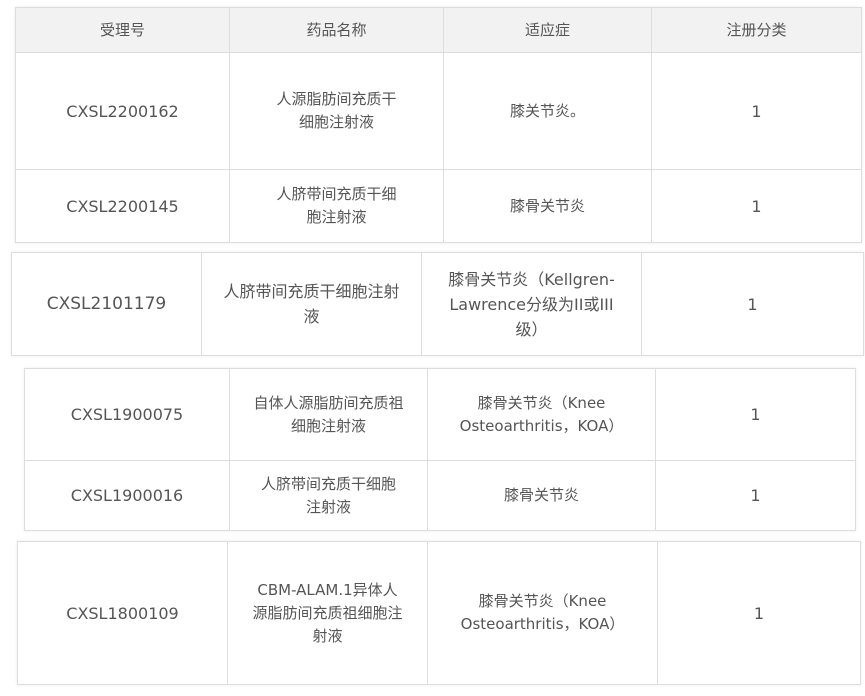  Describe the element at coordinates (756, 30) in the screenshot. I see `header-registration-class: 注册分类` at that location.